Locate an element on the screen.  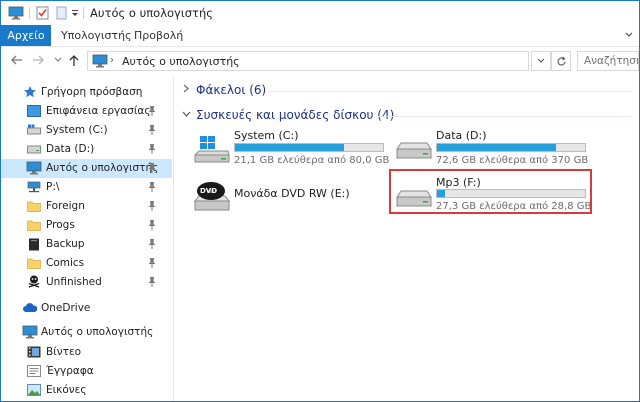
search-input is located at coordinates (608, 61).